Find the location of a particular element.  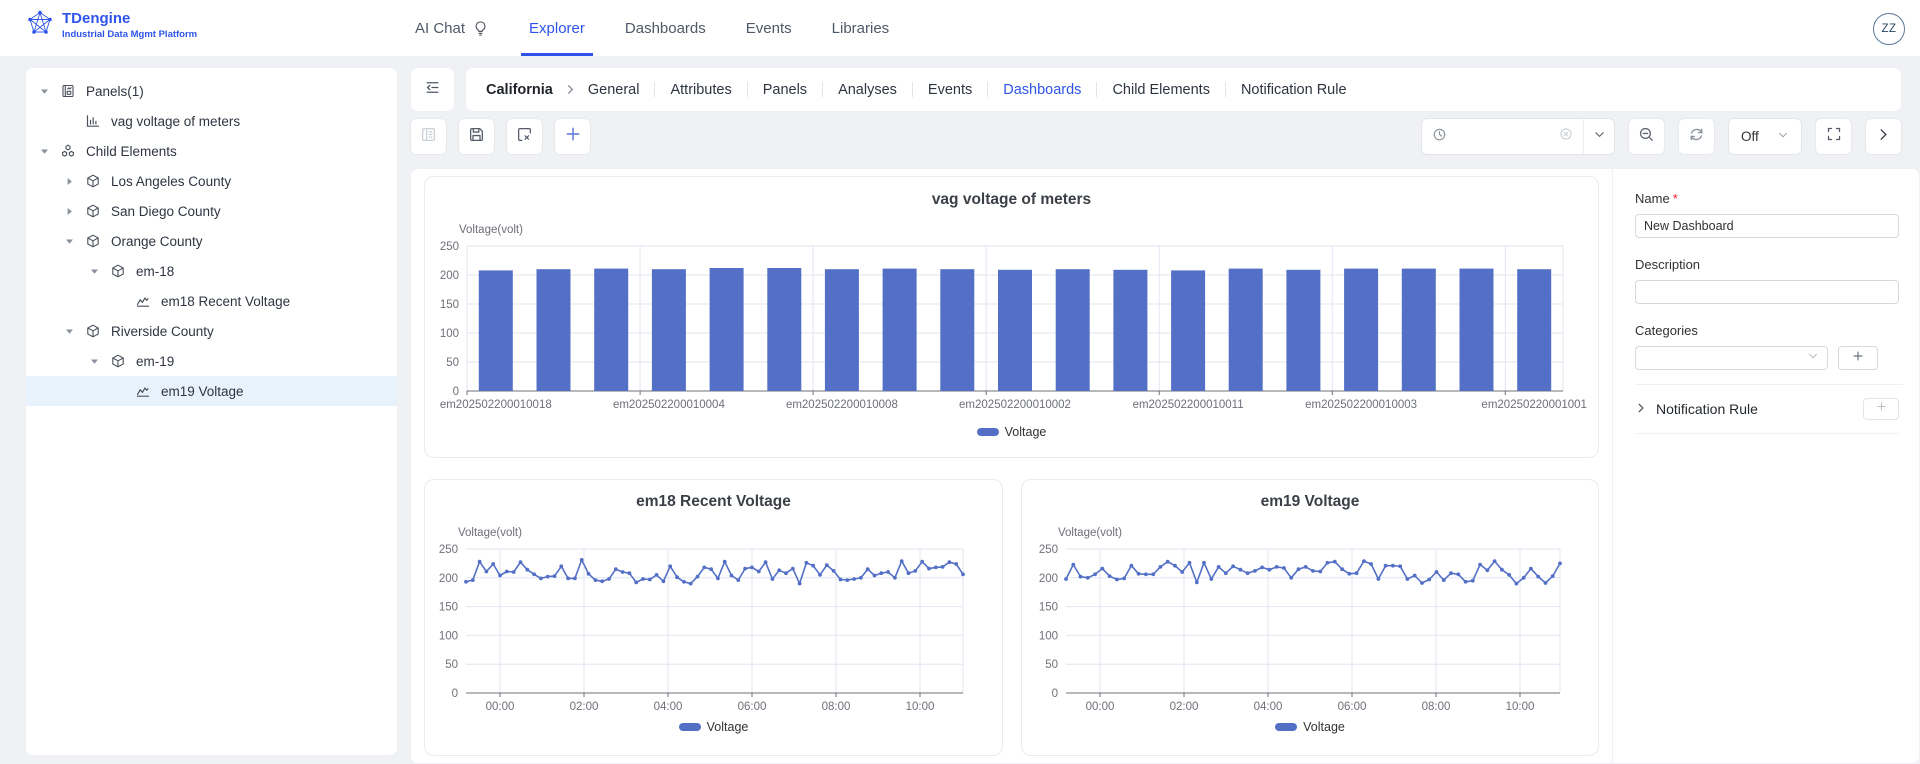

description-input is located at coordinates (1767, 292).